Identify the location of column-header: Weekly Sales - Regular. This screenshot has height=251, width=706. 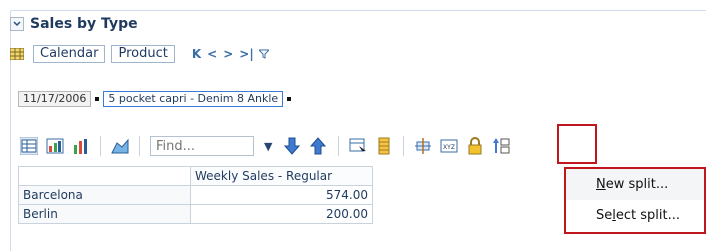
(281, 176).